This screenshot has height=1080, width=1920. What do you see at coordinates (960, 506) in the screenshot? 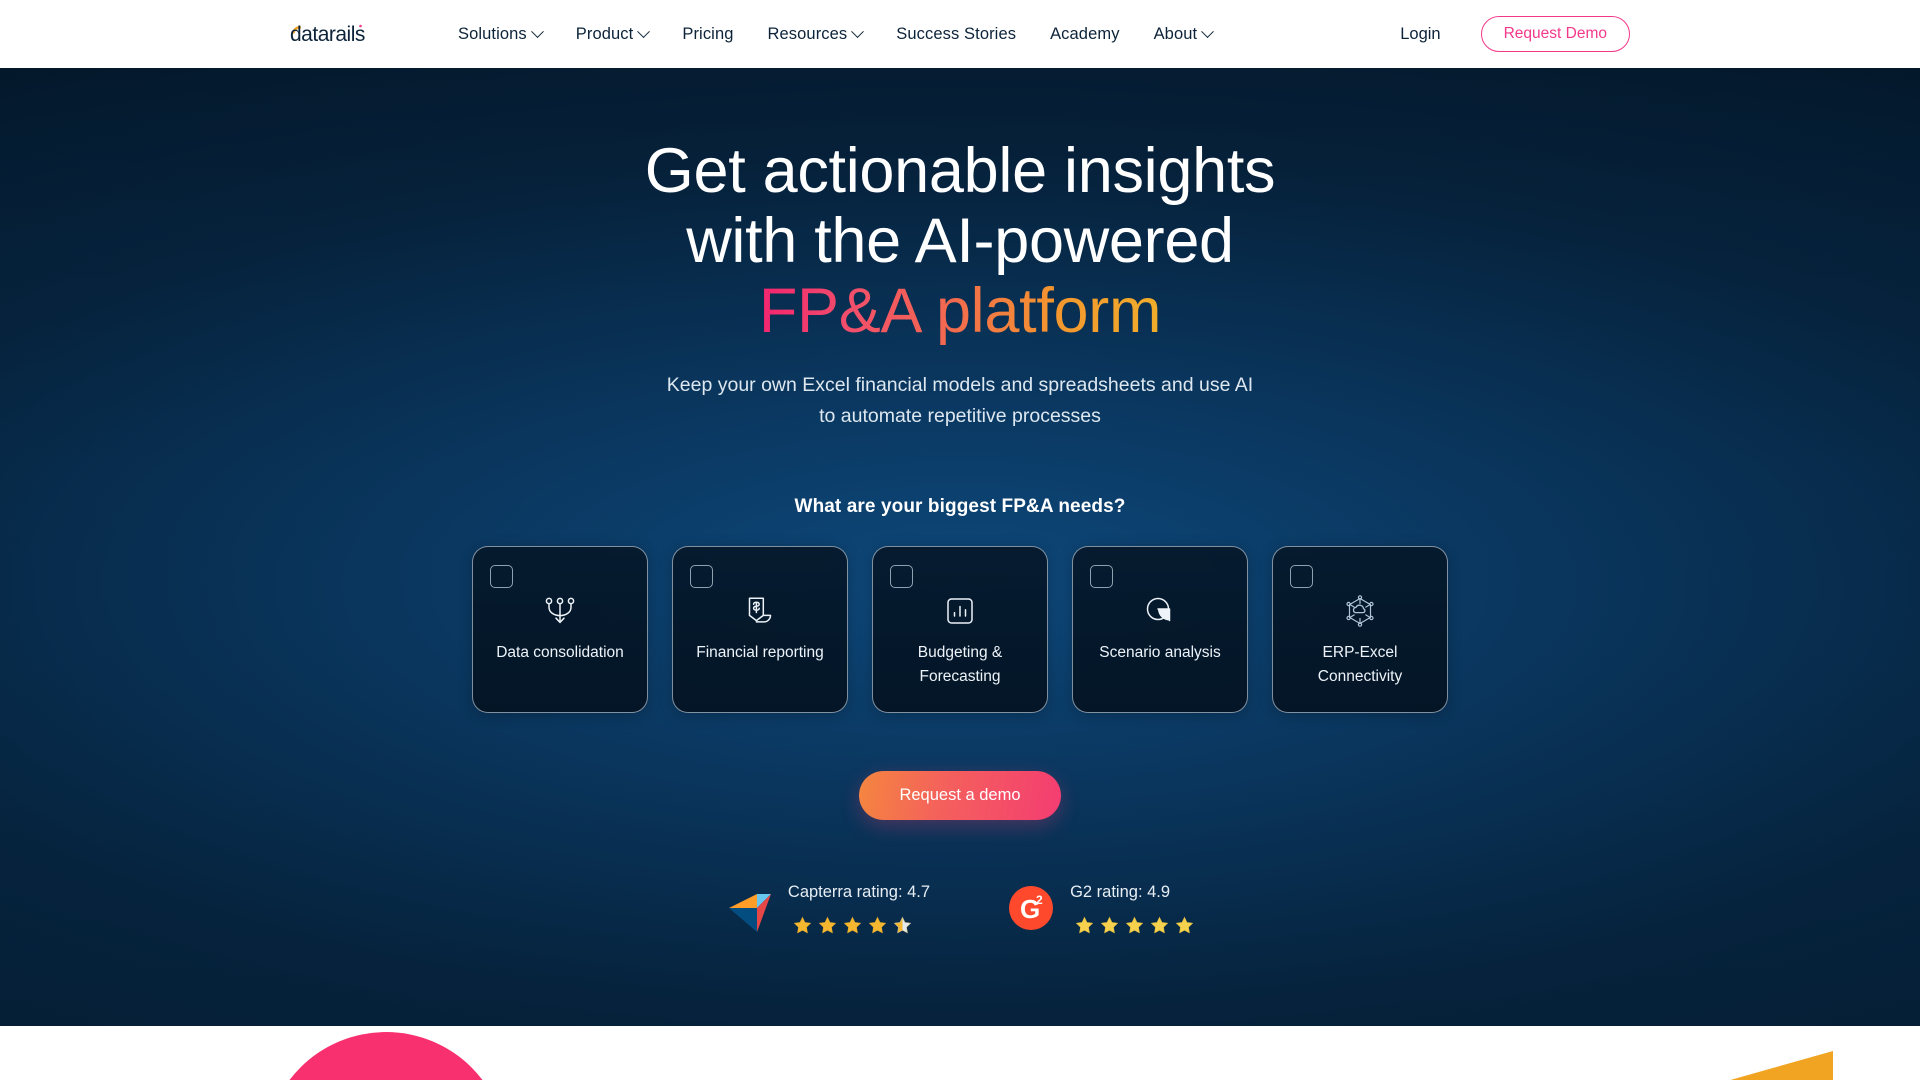
I see `needs-question-heading: What are your biggest FP&A needs?` at bounding box center [960, 506].